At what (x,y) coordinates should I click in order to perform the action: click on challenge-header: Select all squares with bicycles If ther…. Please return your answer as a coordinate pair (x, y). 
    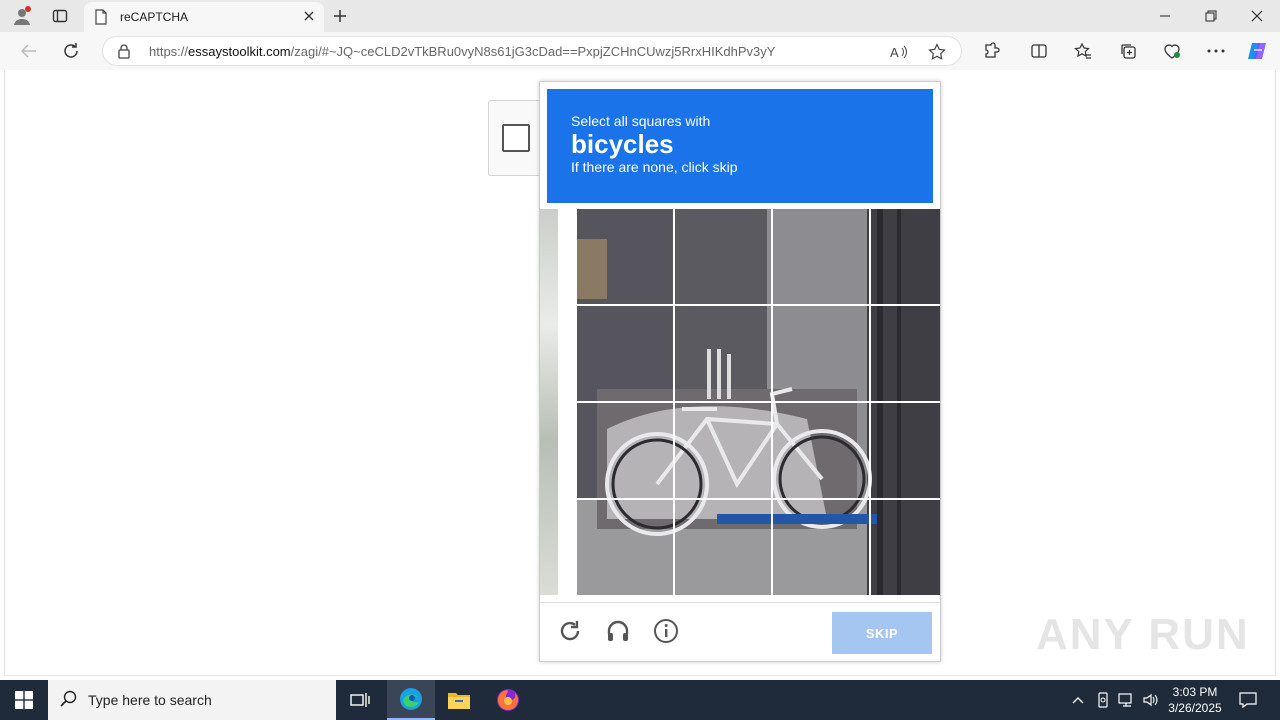
    Looking at the image, I should click on (740, 146).